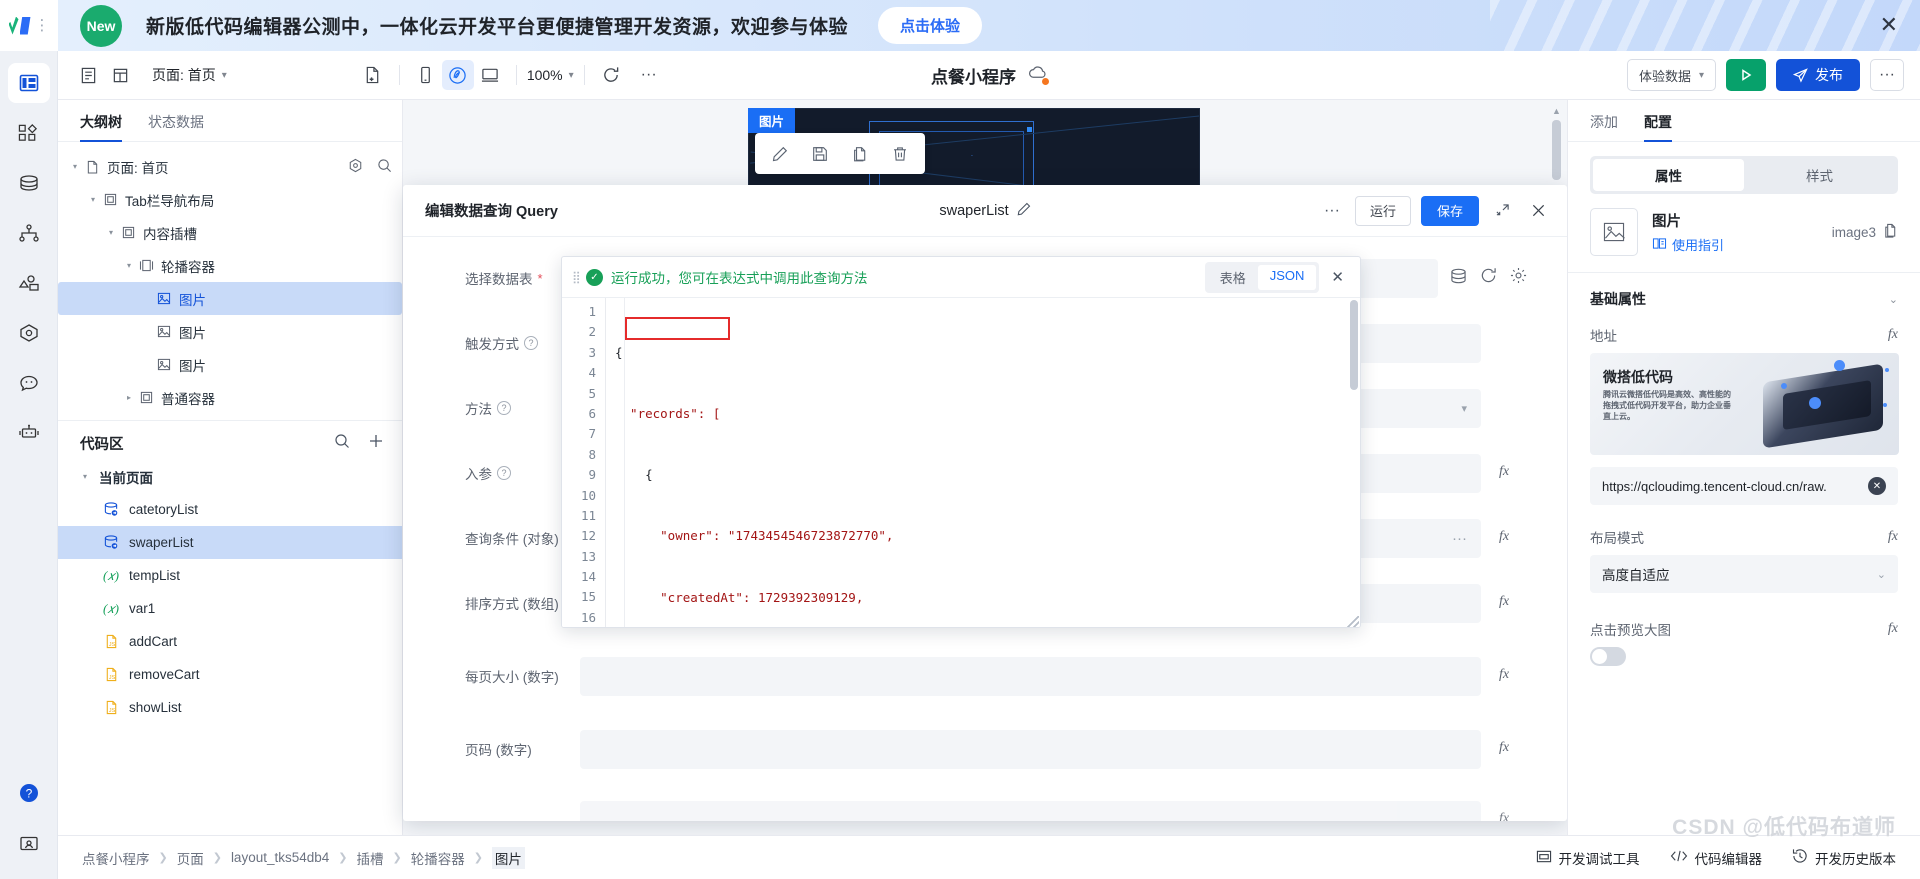 The width and height of the screenshot is (1920, 879). What do you see at coordinates (230, 608) in the screenshot?
I see `code-item-var1: (𝑥) var1` at bounding box center [230, 608].